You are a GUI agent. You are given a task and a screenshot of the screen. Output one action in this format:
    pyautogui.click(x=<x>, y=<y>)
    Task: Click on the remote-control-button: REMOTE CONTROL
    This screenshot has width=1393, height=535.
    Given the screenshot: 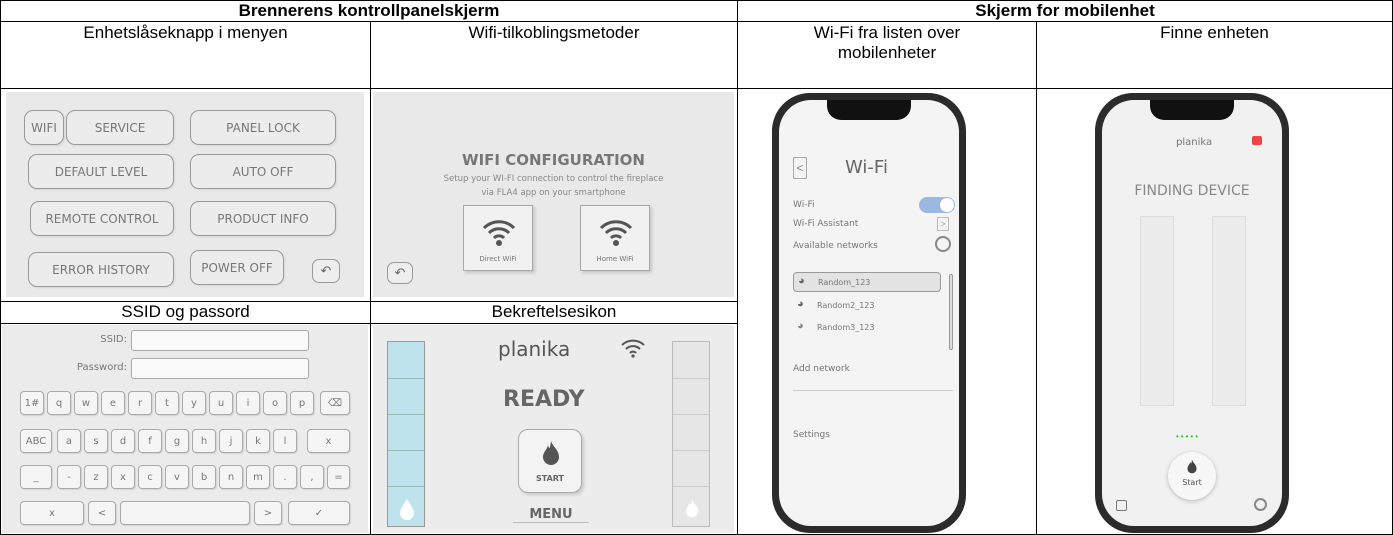 What is the action you would take?
    pyautogui.click(x=102, y=218)
    